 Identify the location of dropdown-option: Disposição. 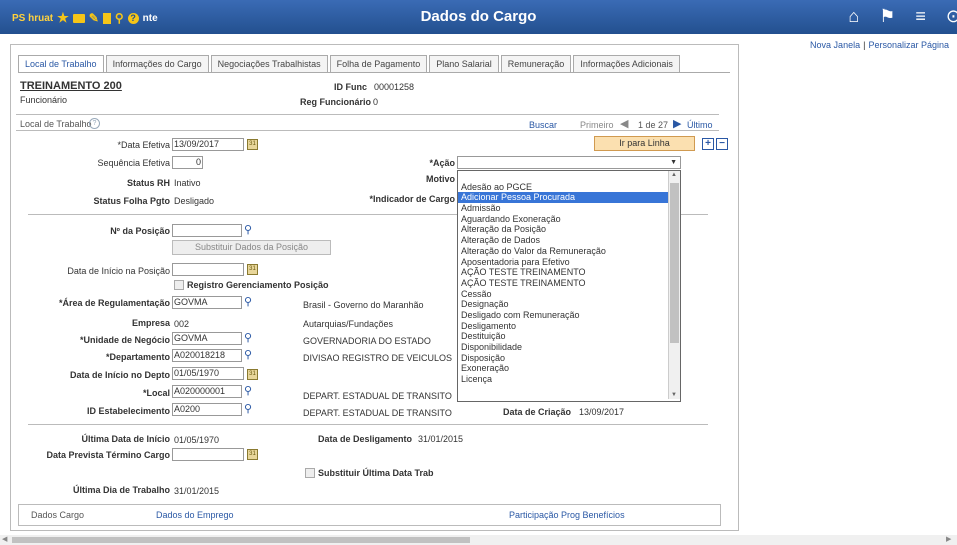
(569, 358).